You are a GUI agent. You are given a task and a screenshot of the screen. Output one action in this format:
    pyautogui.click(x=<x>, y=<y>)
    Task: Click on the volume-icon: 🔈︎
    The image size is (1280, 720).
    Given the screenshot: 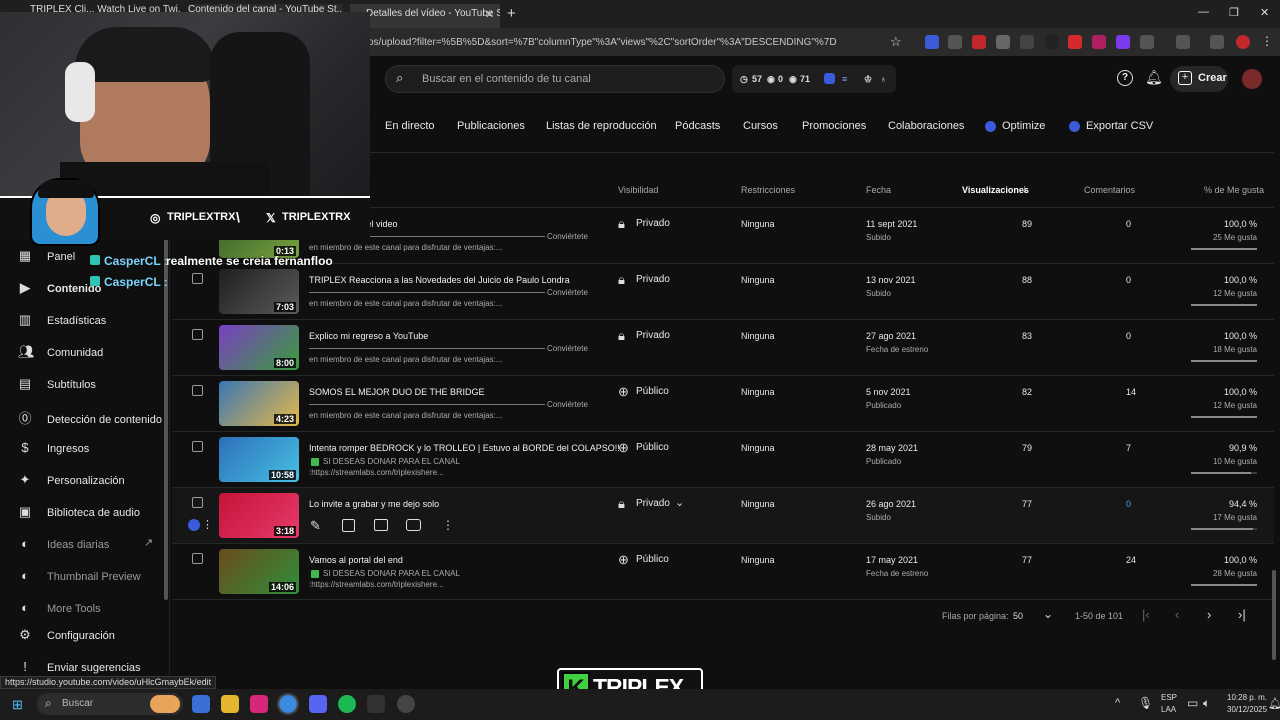 What is the action you would take?
    pyautogui.click(x=1206, y=703)
    